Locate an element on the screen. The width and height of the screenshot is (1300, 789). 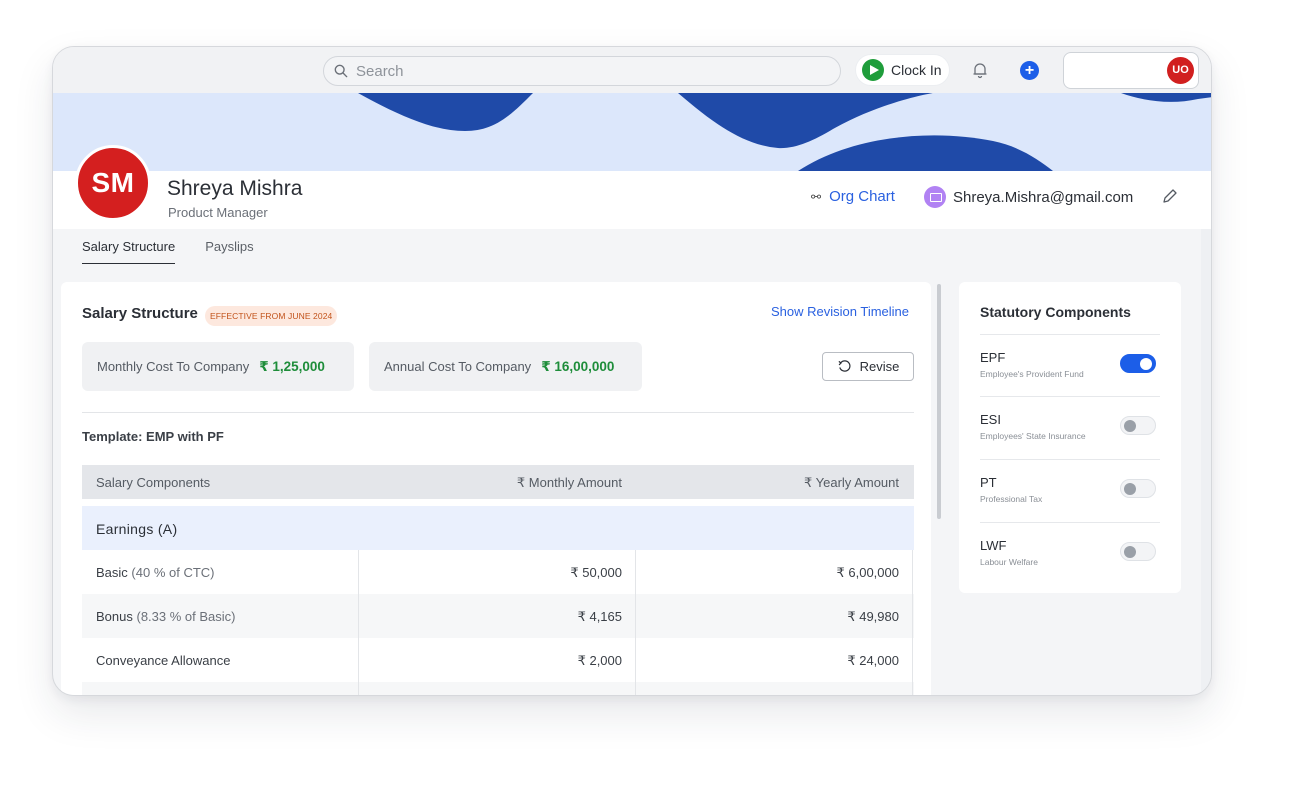
clock-in-button: Clock In is located at coordinates (902, 70).